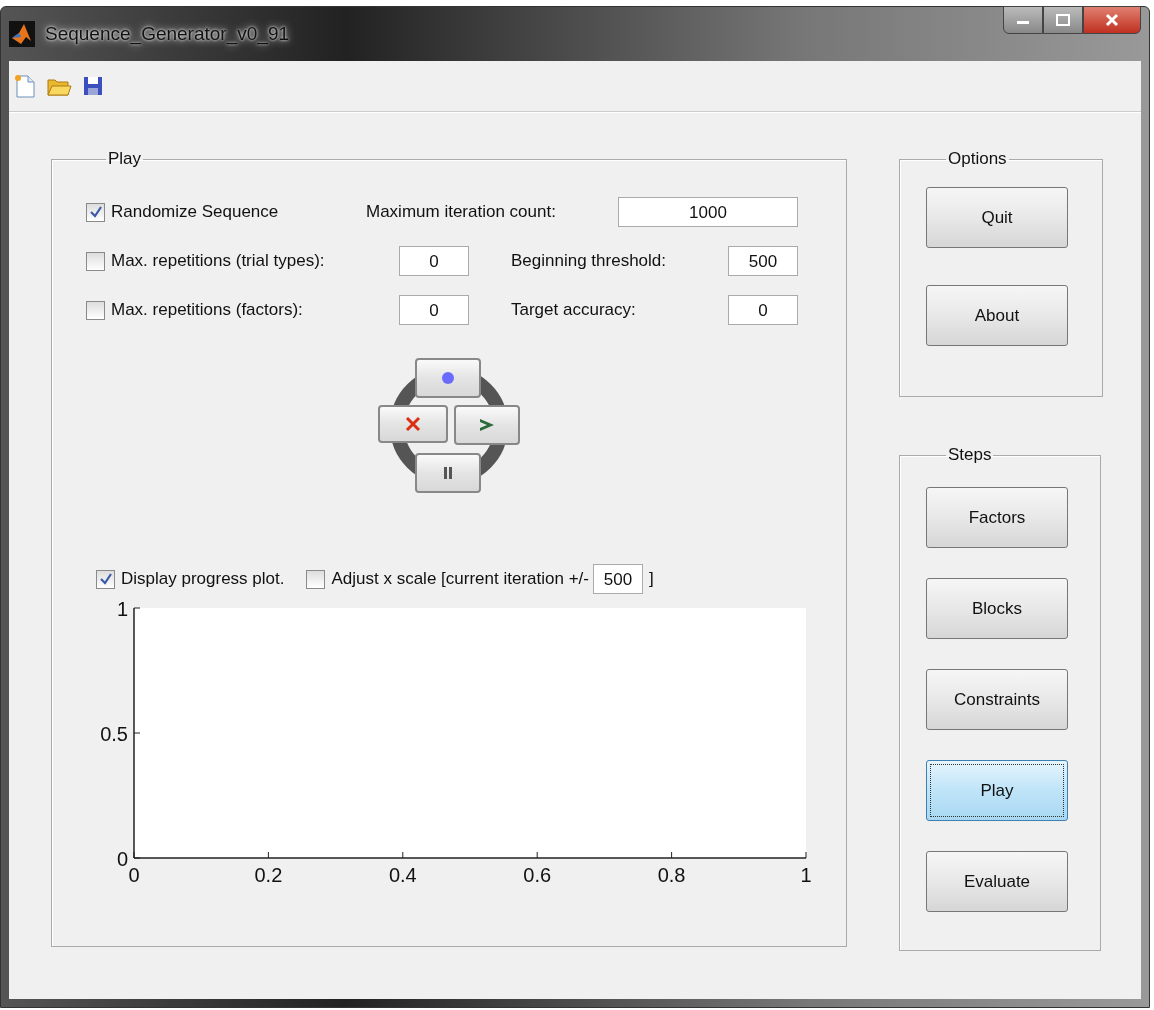  I want to click on maximize-button, so click(1063, 20).